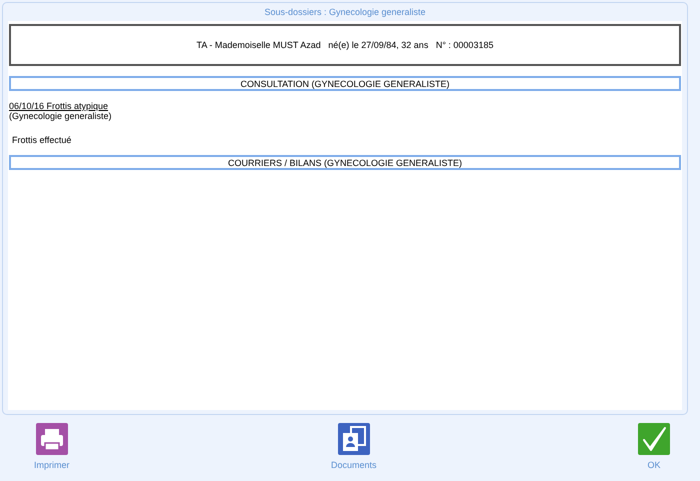  What do you see at coordinates (345, 45) in the screenshot?
I see `patient-info: TA - Mademoiselle MUST Azad né(e) le 27/09/84, 32 ans N° : 00003185` at bounding box center [345, 45].